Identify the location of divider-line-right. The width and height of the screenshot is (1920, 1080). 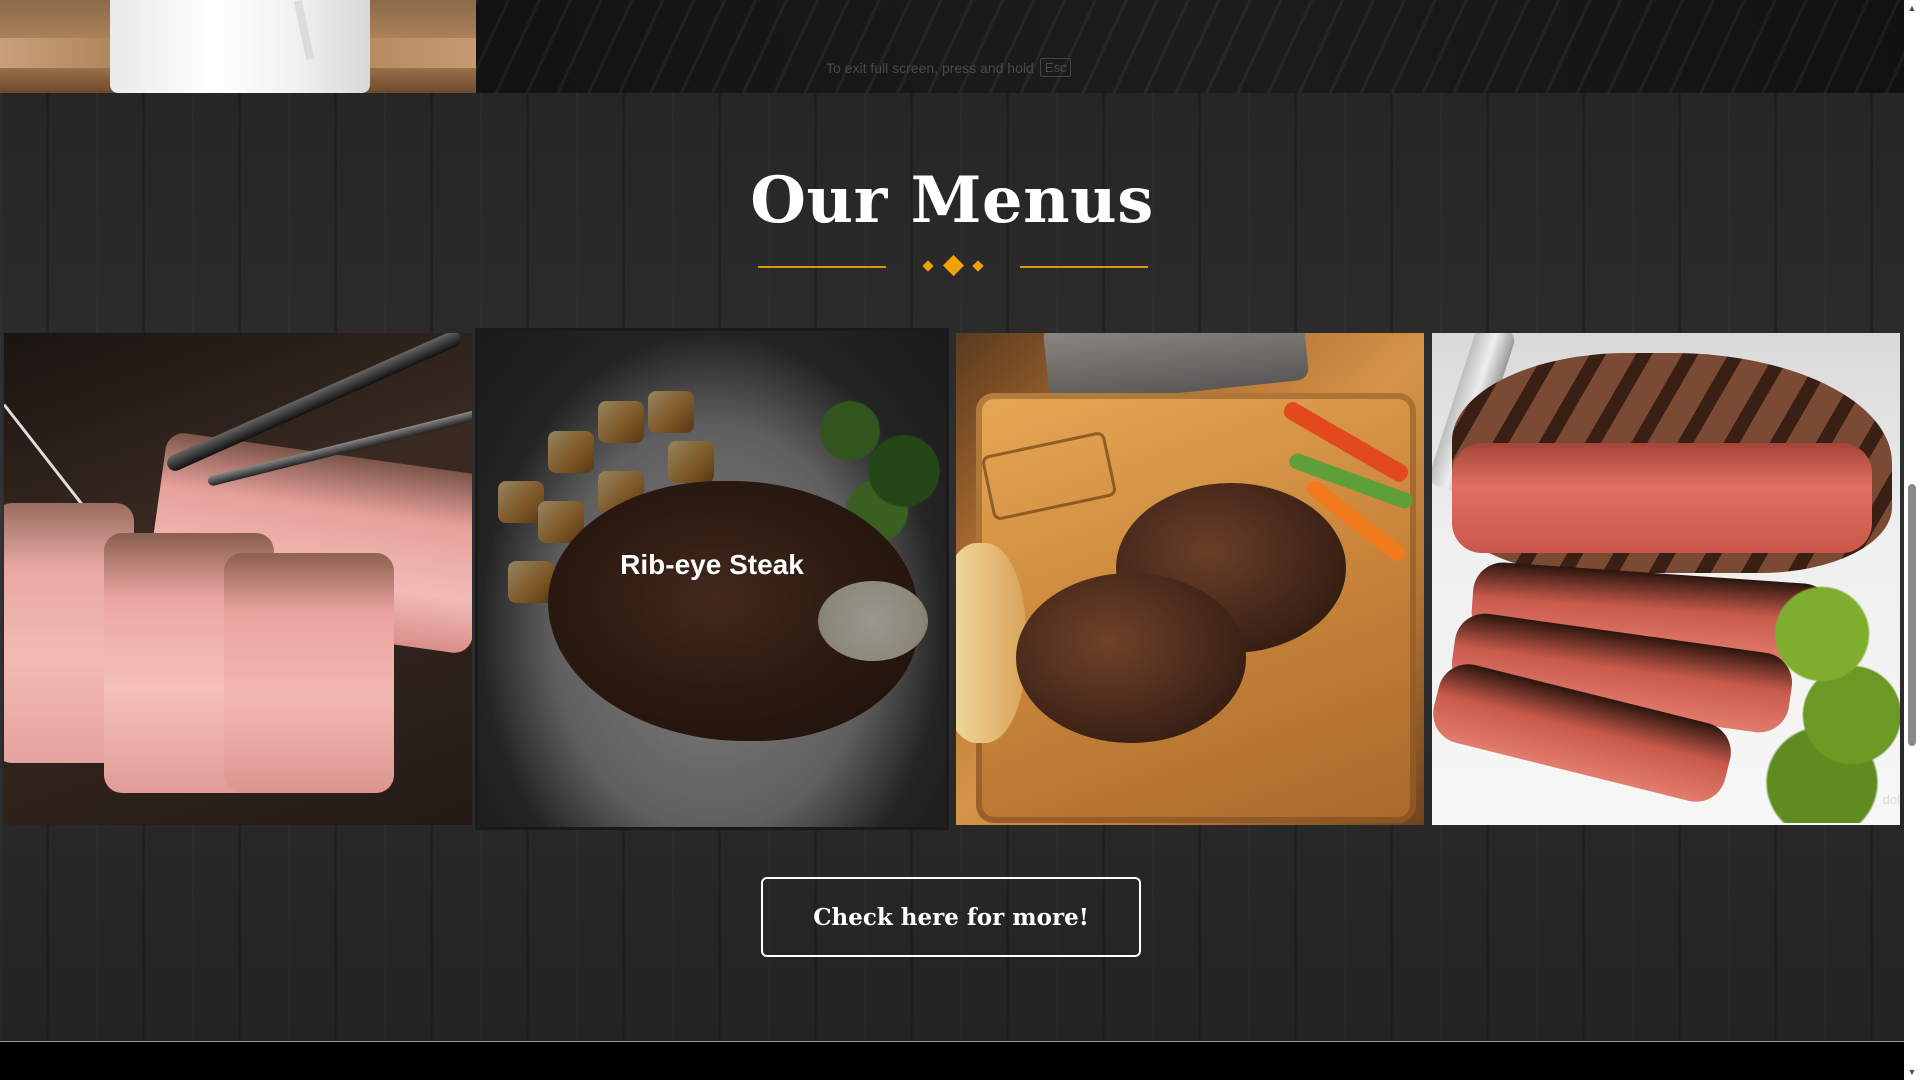
(1084, 267).